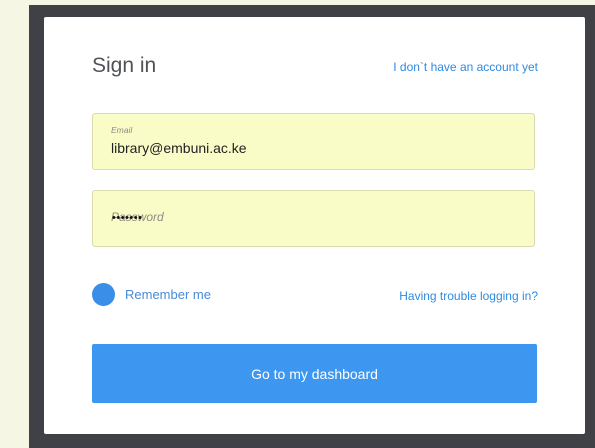  I want to click on password-mask: •••••••, so click(127, 218).